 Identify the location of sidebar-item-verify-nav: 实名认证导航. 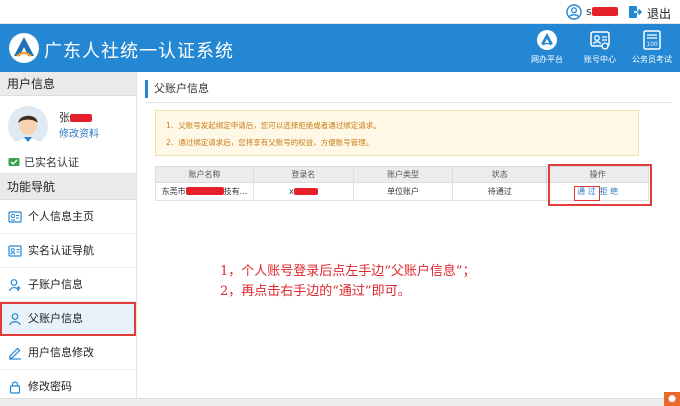
(68, 251).